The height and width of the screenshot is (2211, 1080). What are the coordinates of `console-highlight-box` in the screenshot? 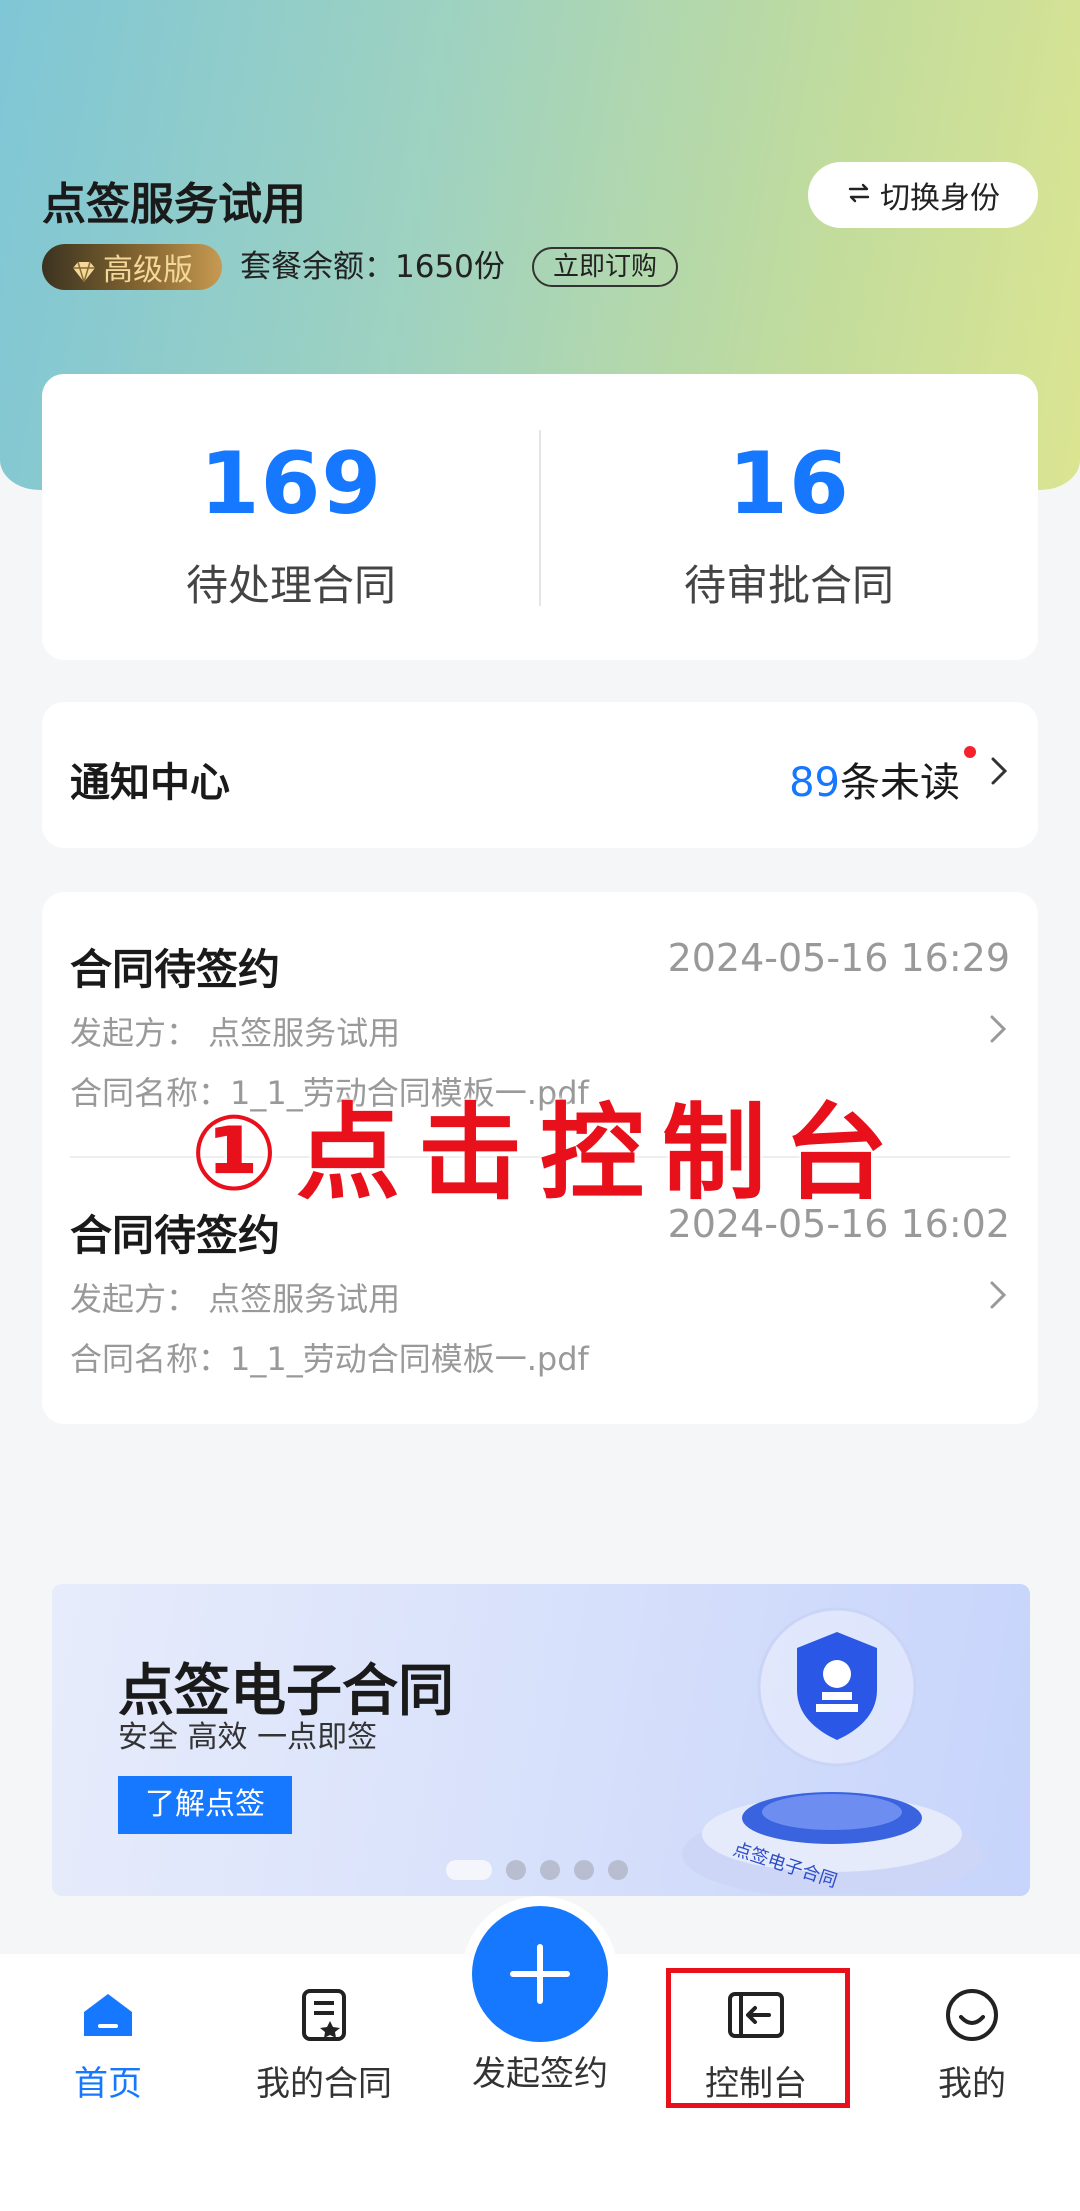 It's located at (758, 2038).